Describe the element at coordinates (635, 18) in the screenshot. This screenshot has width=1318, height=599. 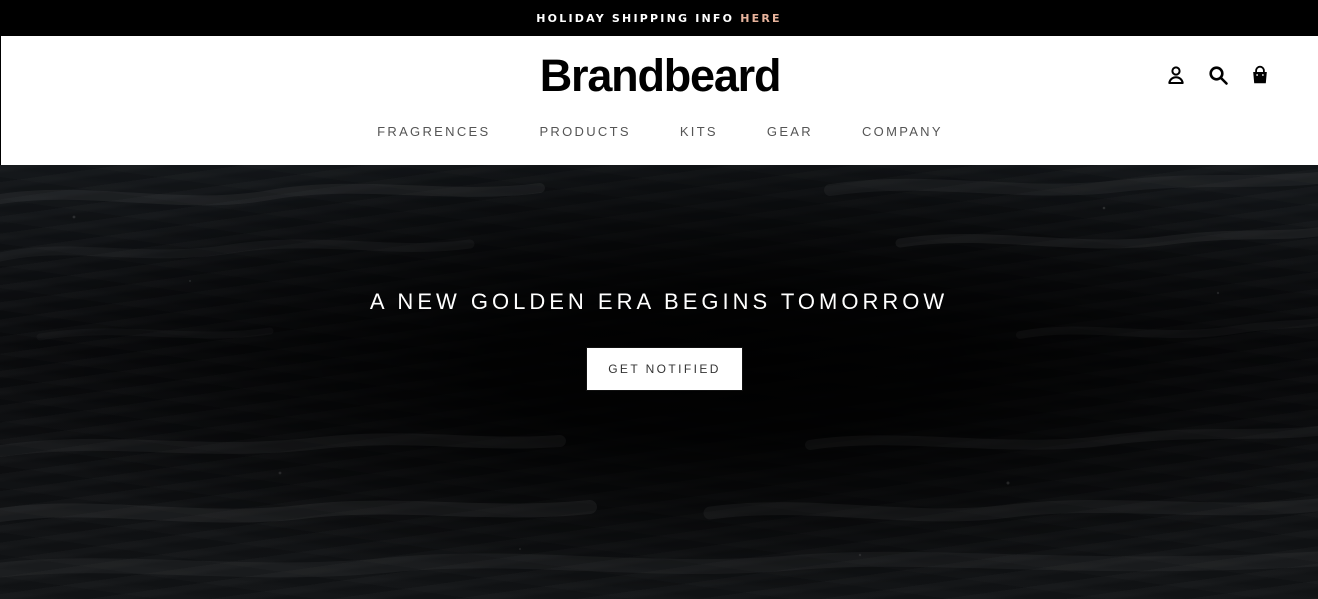
I see `announcement-text: HOLIDAY SHIPPING INFO` at that location.